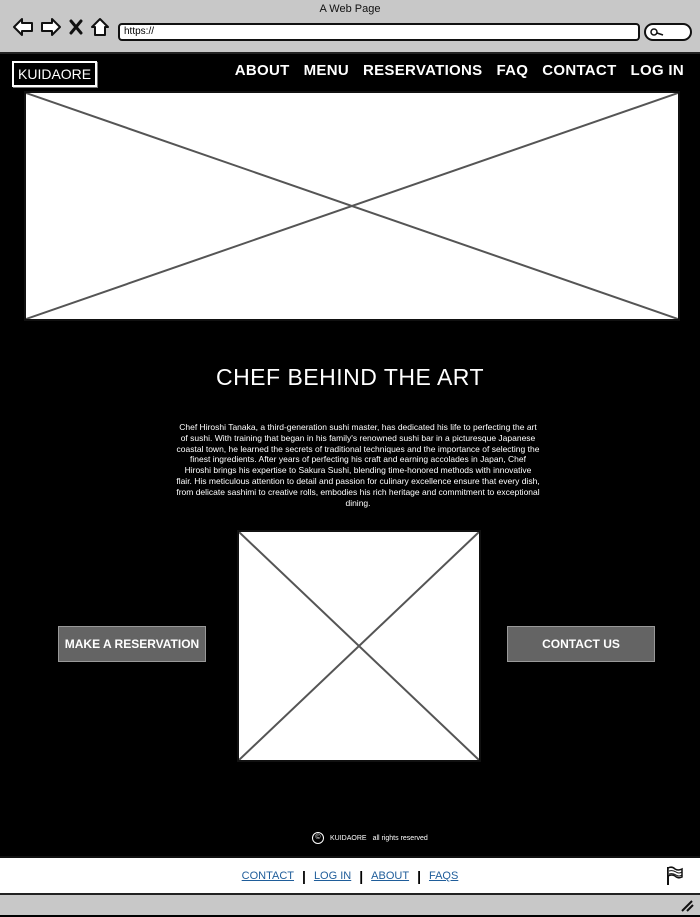 The height and width of the screenshot is (917, 700). What do you see at coordinates (657, 70) in the screenshot?
I see `nav-log-in: LOG IN` at bounding box center [657, 70].